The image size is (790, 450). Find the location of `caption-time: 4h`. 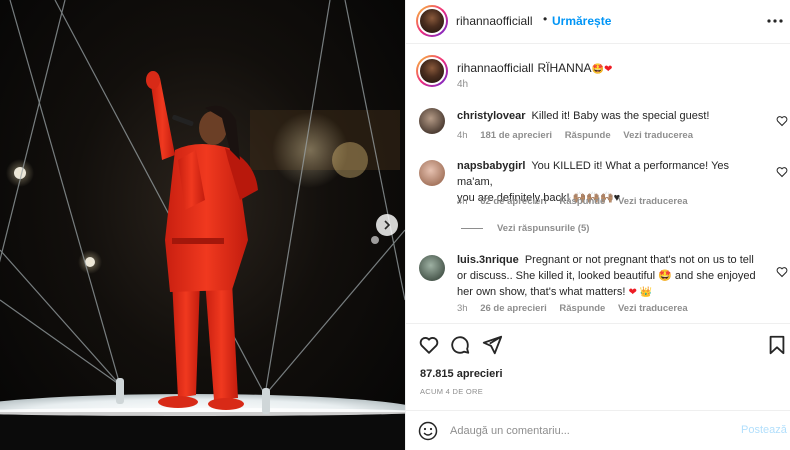

caption-time: 4h is located at coordinates (463, 84).